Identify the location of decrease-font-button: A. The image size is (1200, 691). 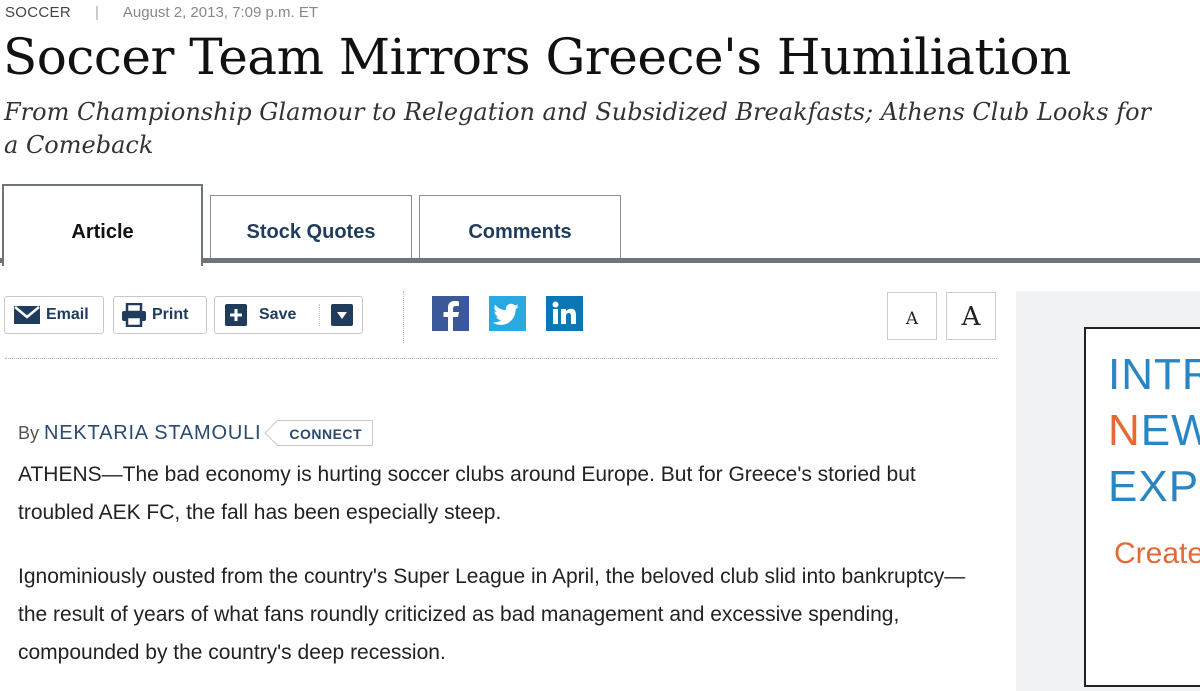
(912, 316).